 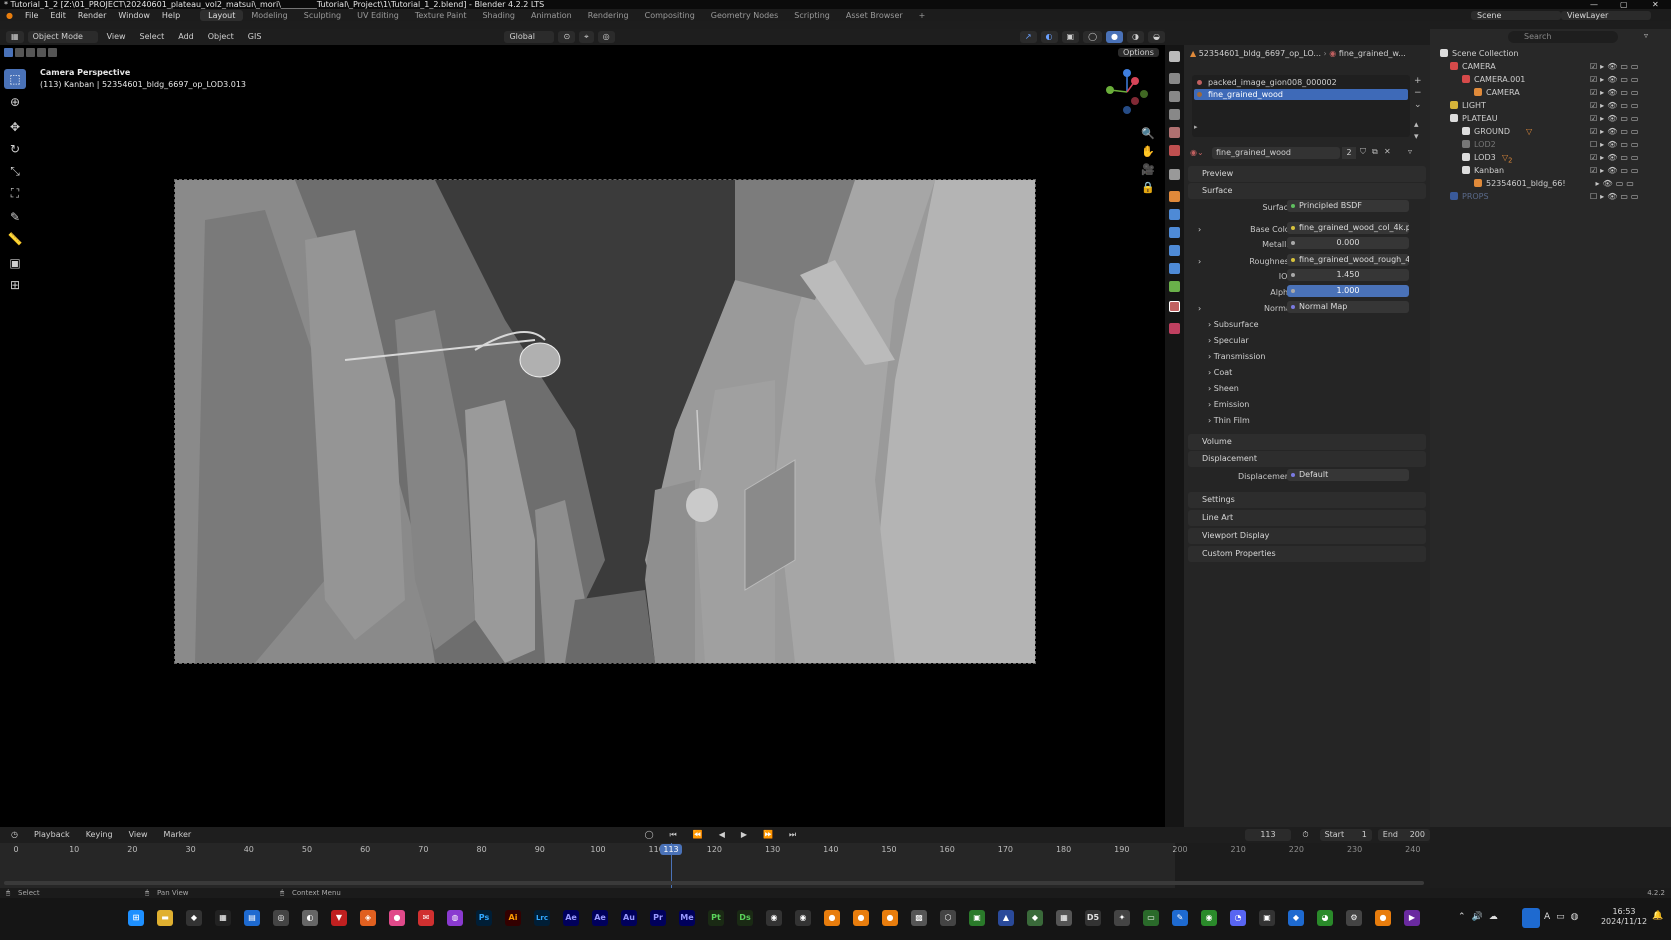 What do you see at coordinates (186, 37) in the screenshot?
I see `add-menu: Add` at bounding box center [186, 37].